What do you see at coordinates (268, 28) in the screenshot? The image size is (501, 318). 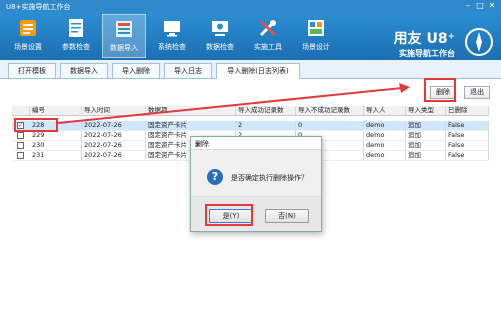 I see `tools-icon` at bounding box center [268, 28].